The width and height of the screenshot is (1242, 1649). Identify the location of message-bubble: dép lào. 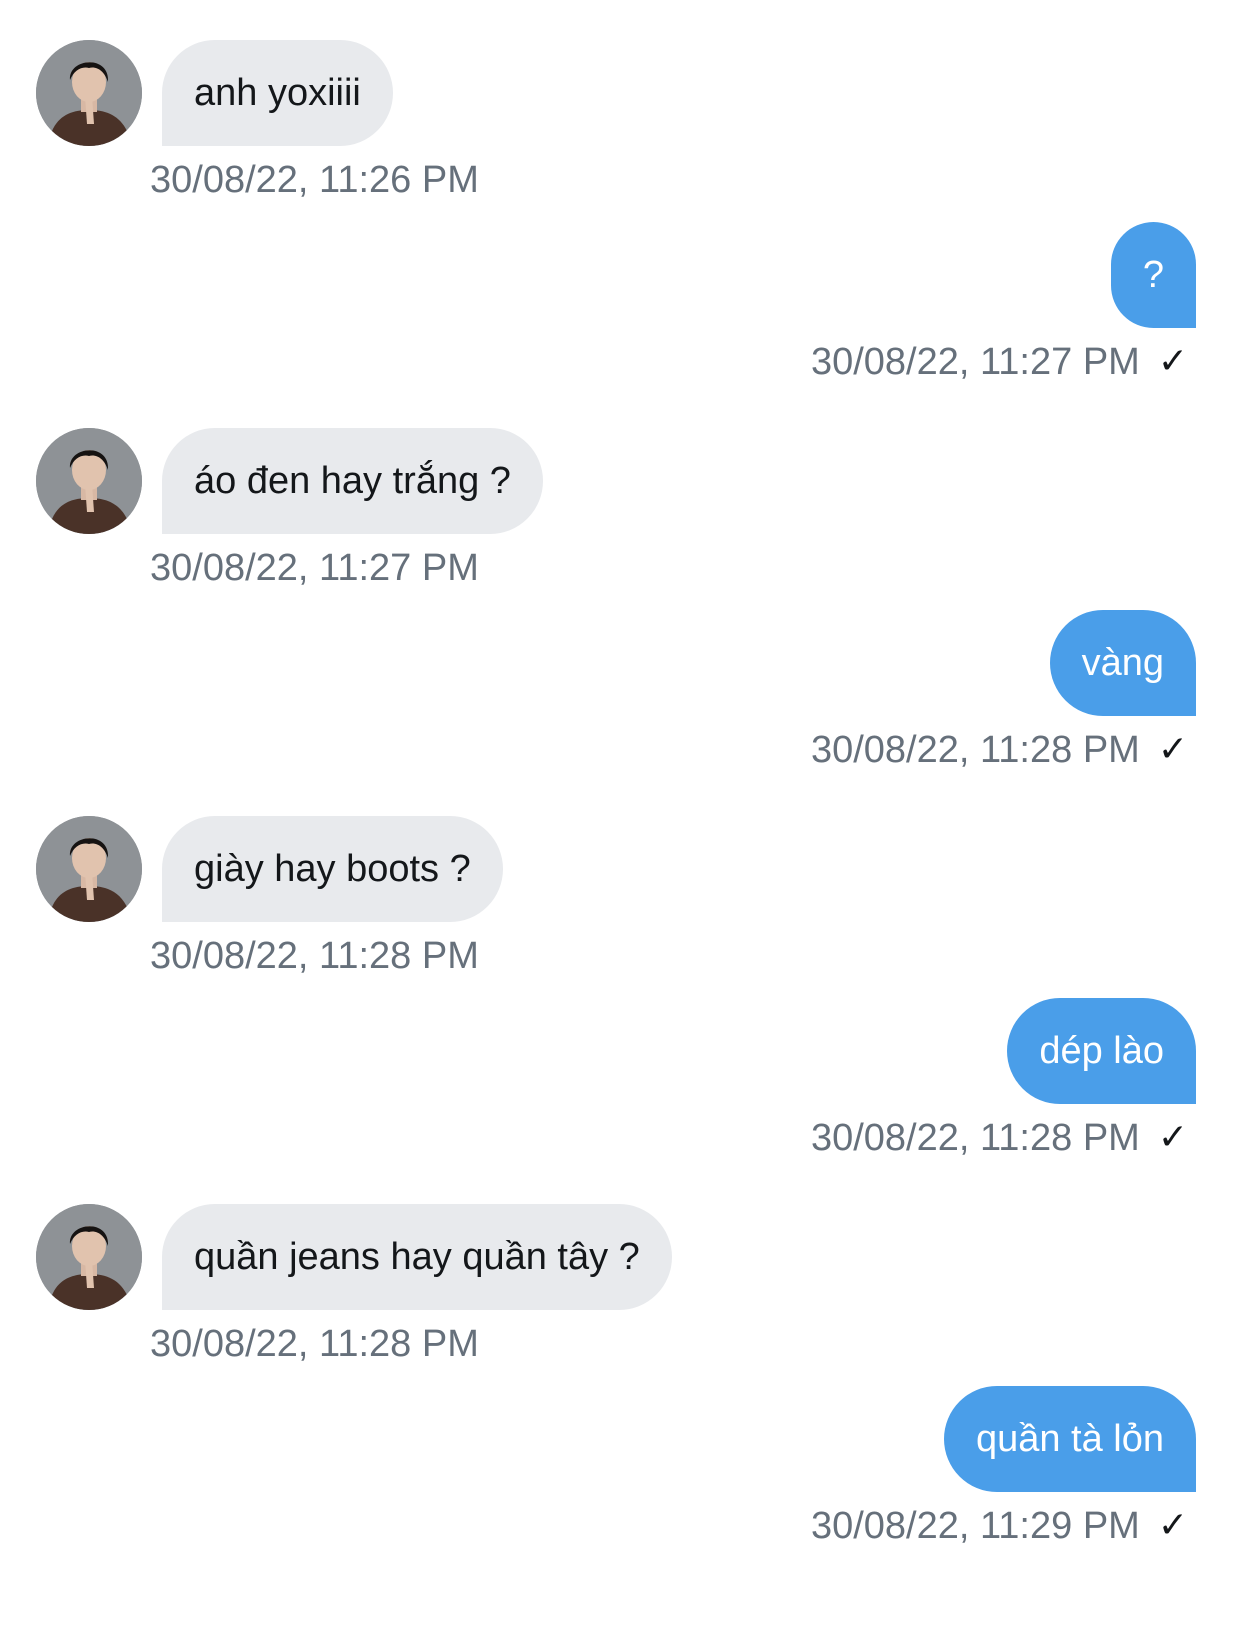
(1101, 1051).